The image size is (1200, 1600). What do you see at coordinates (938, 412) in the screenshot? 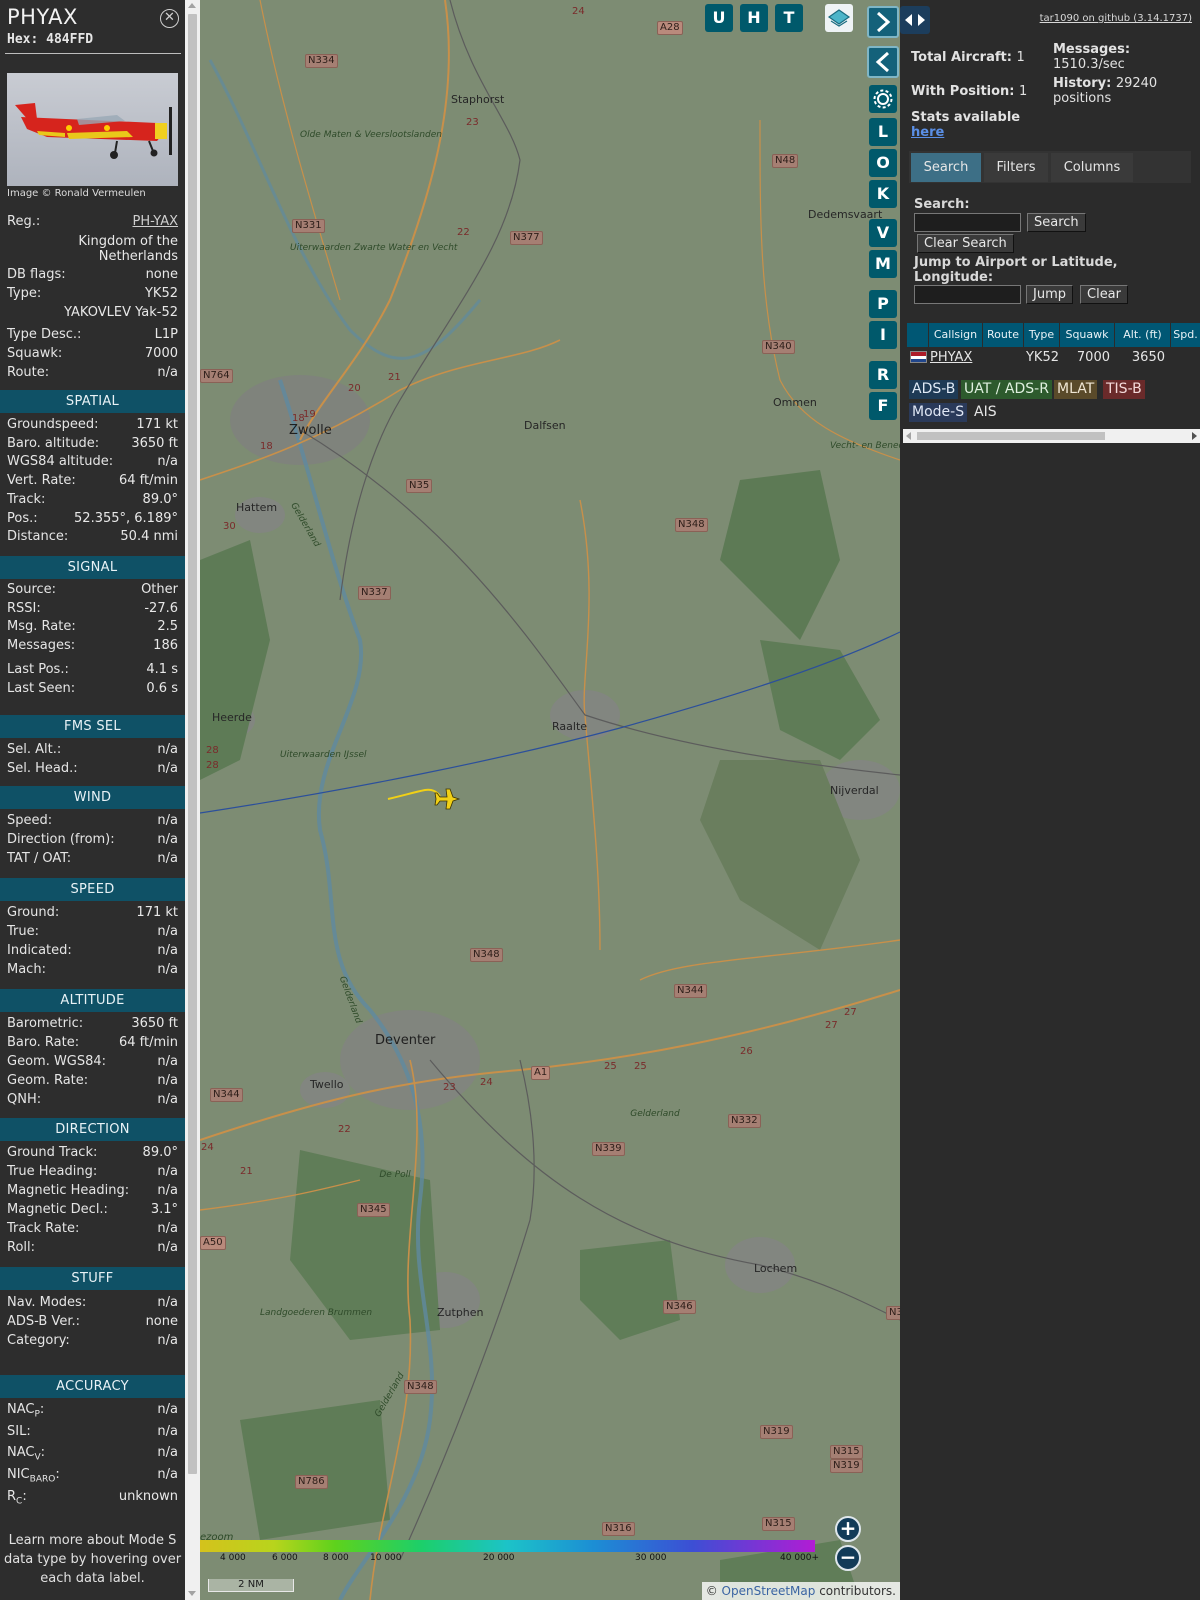
I see `source-badge: Mode-S` at bounding box center [938, 412].